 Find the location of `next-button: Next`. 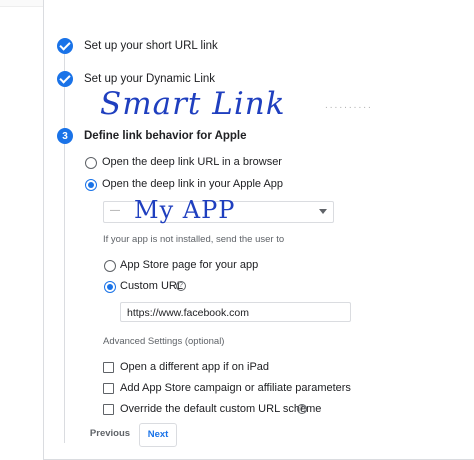

next-button: Next is located at coordinates (158, 435).